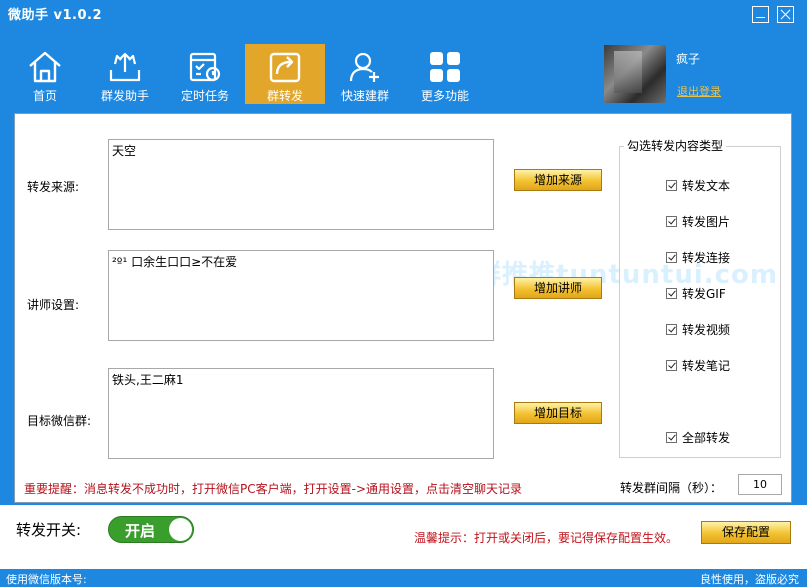 Image resolution: width=807 pixels, height=587 pixels. I want to click on nav-home: 首页, so click(45, 74).